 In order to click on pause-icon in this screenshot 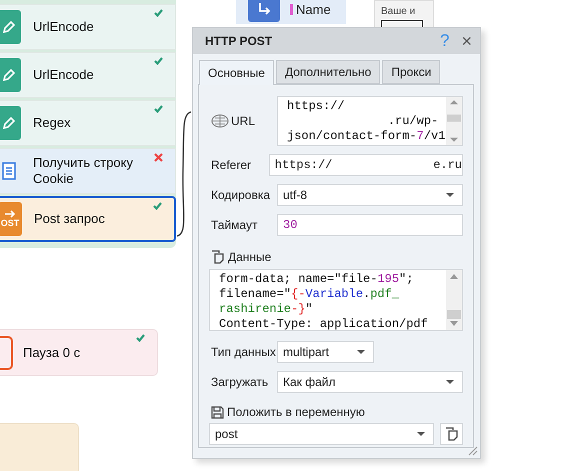, I will do `click(6, 353)`.